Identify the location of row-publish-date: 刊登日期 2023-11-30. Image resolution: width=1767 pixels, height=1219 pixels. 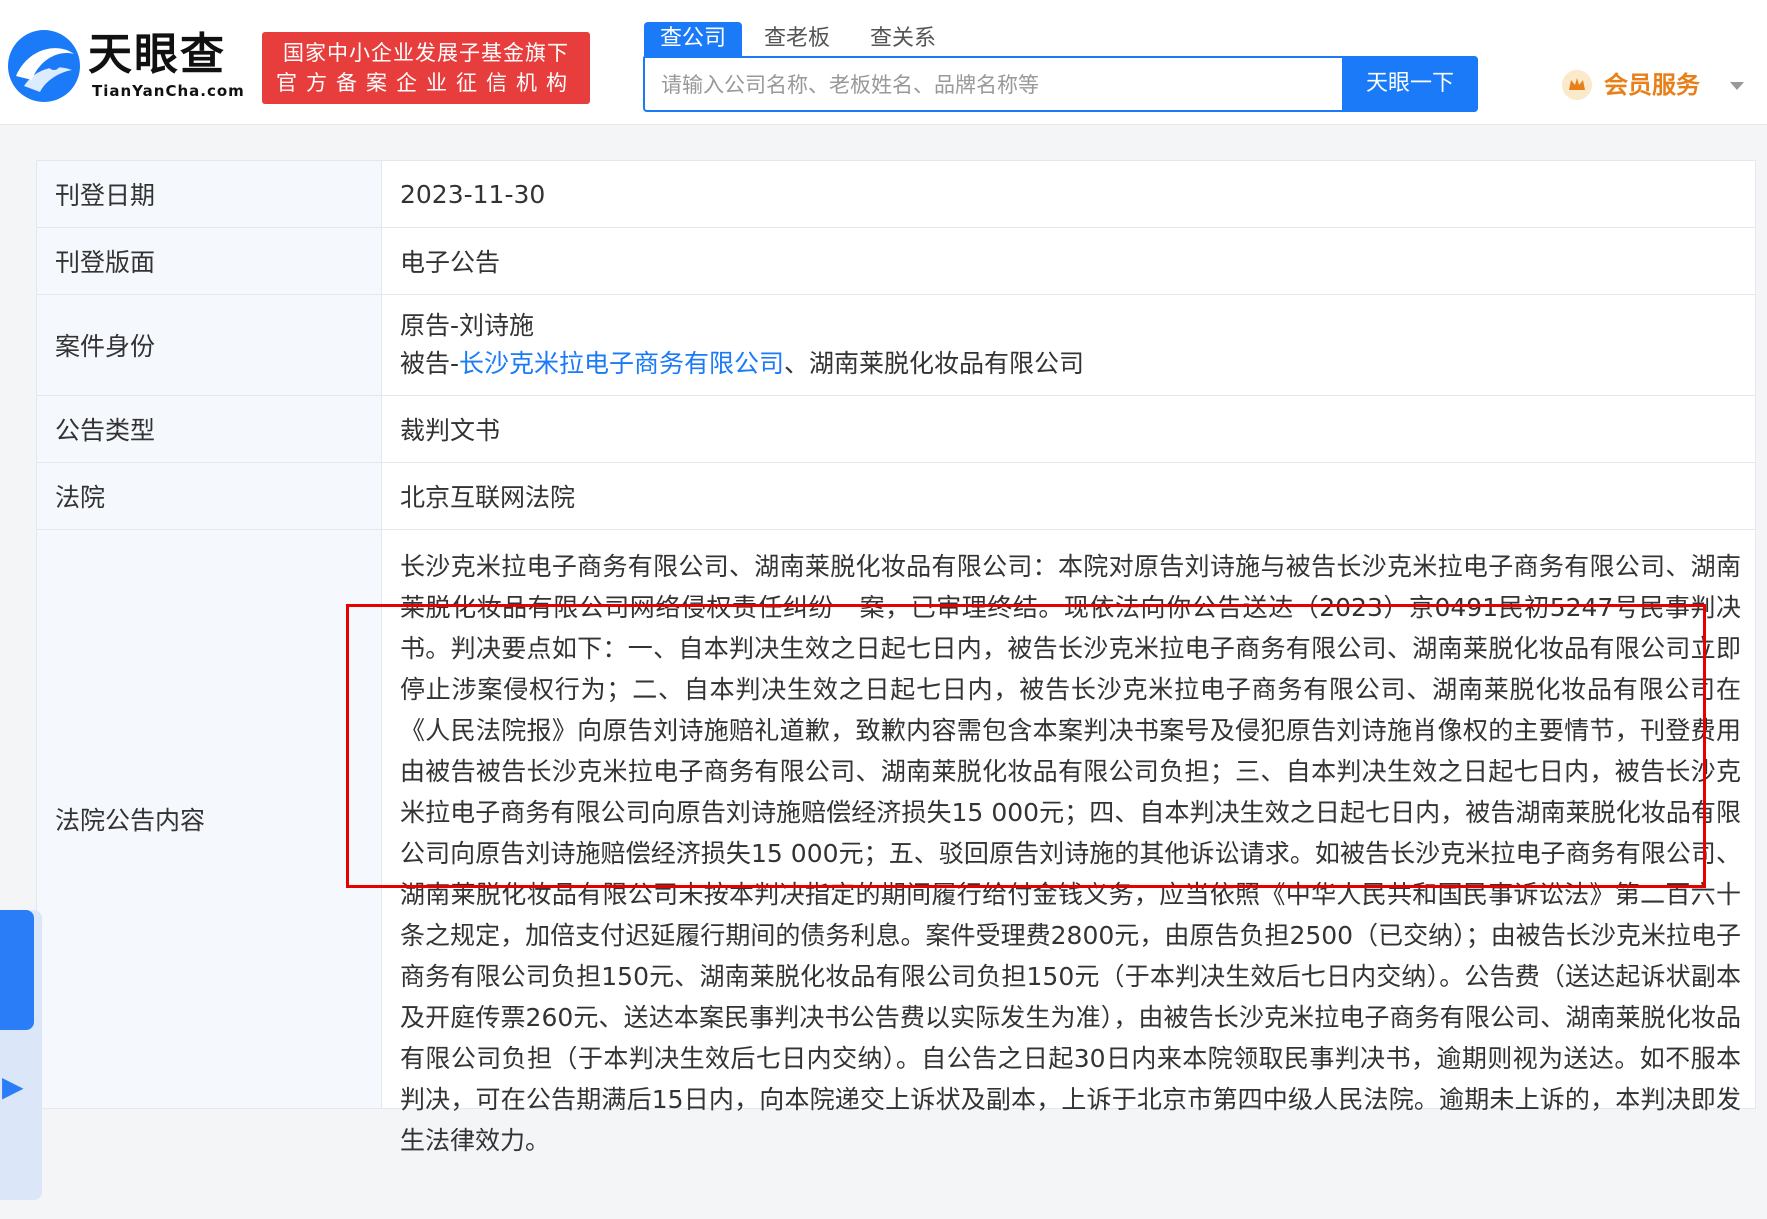
(896, 194).